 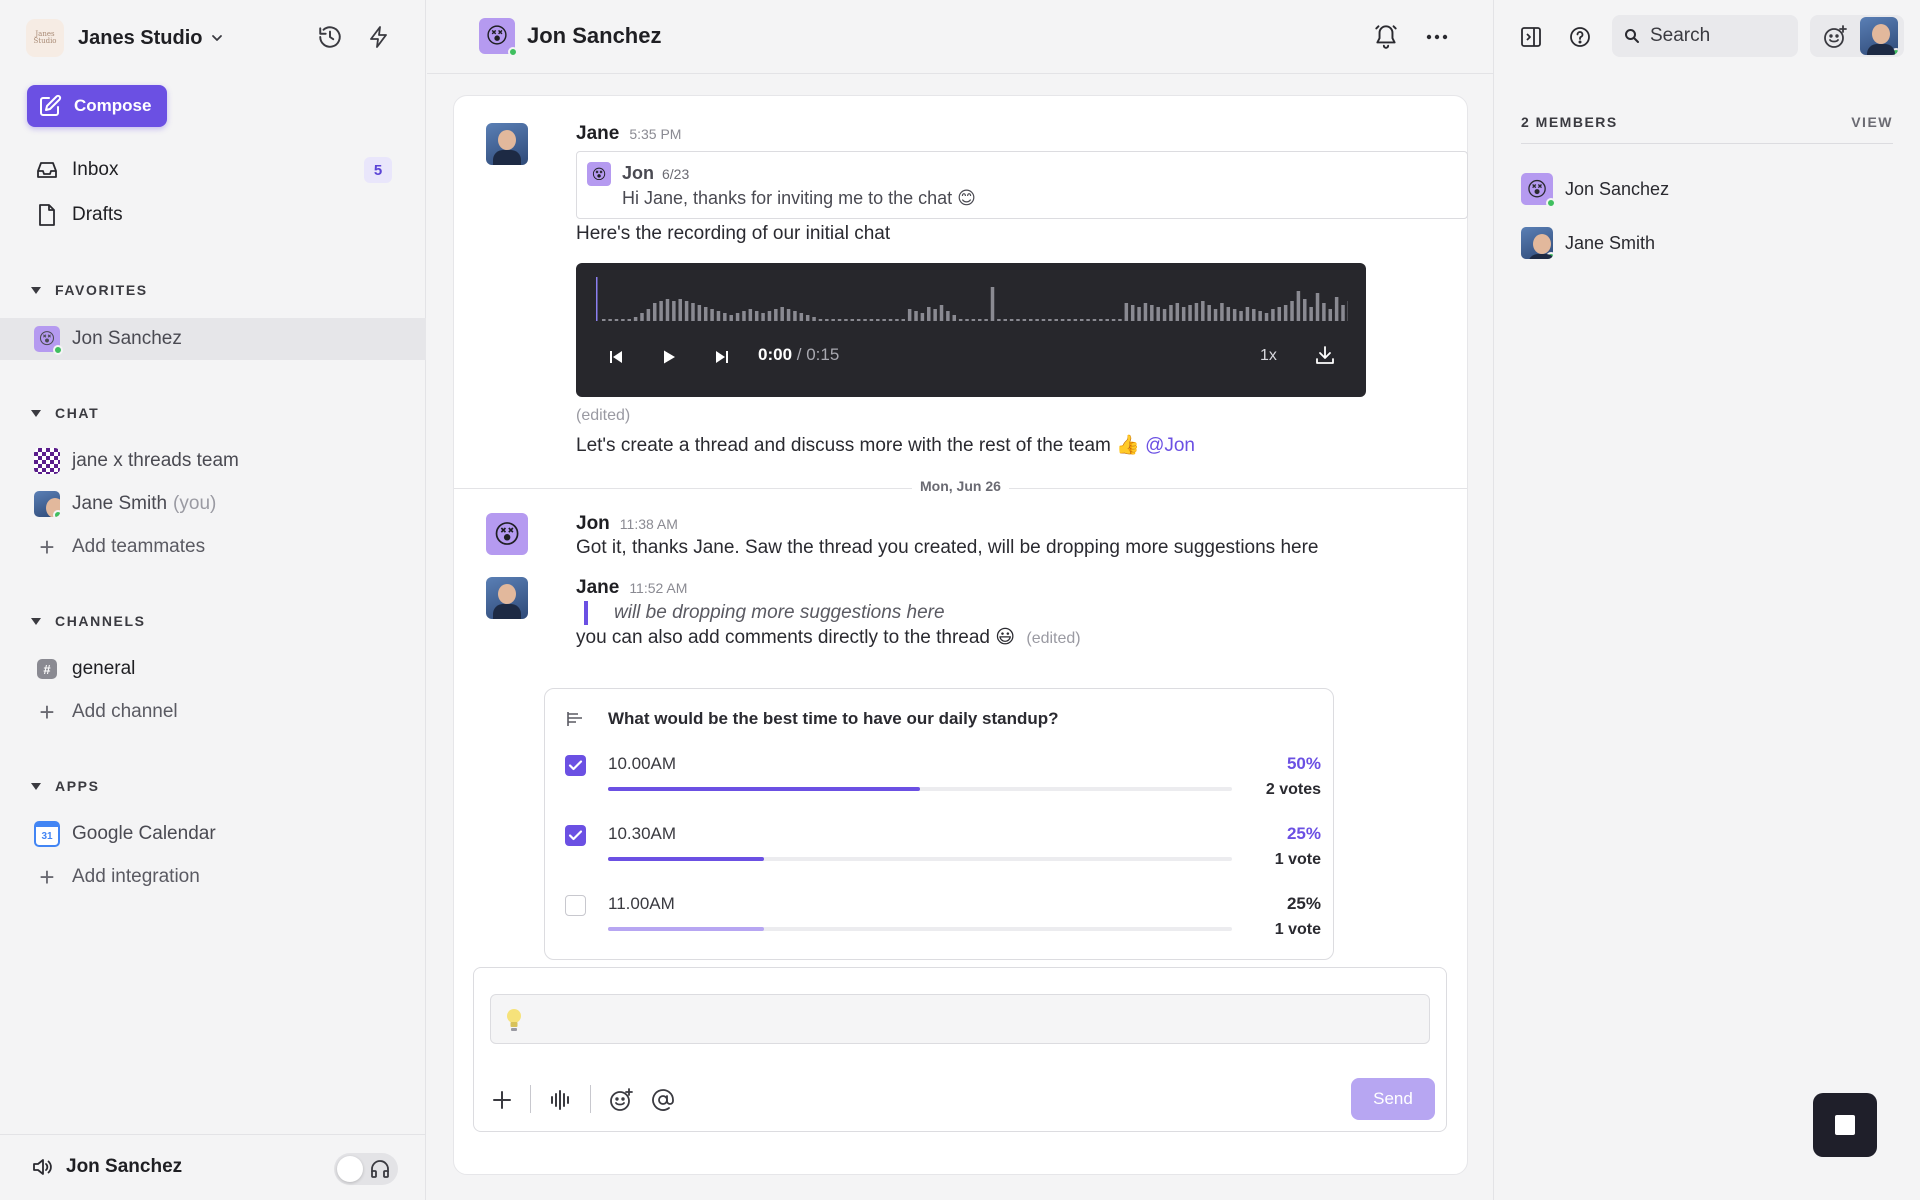 What do you see at coordinates (1617, 188) in the screenshot?
I see `member-name: Jon Sanchez` at bounding box center [1617, 188].